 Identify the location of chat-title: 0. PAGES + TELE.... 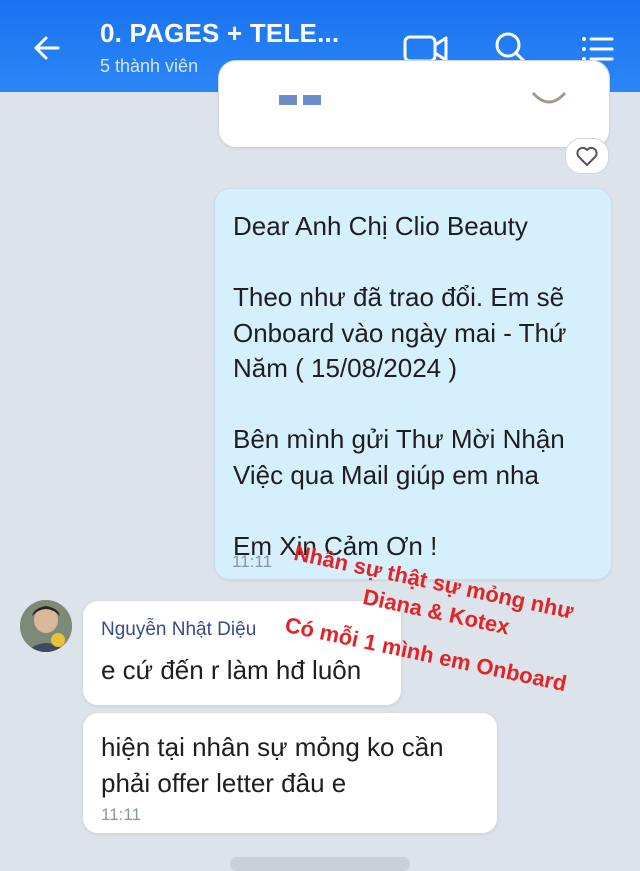
(219, 33).